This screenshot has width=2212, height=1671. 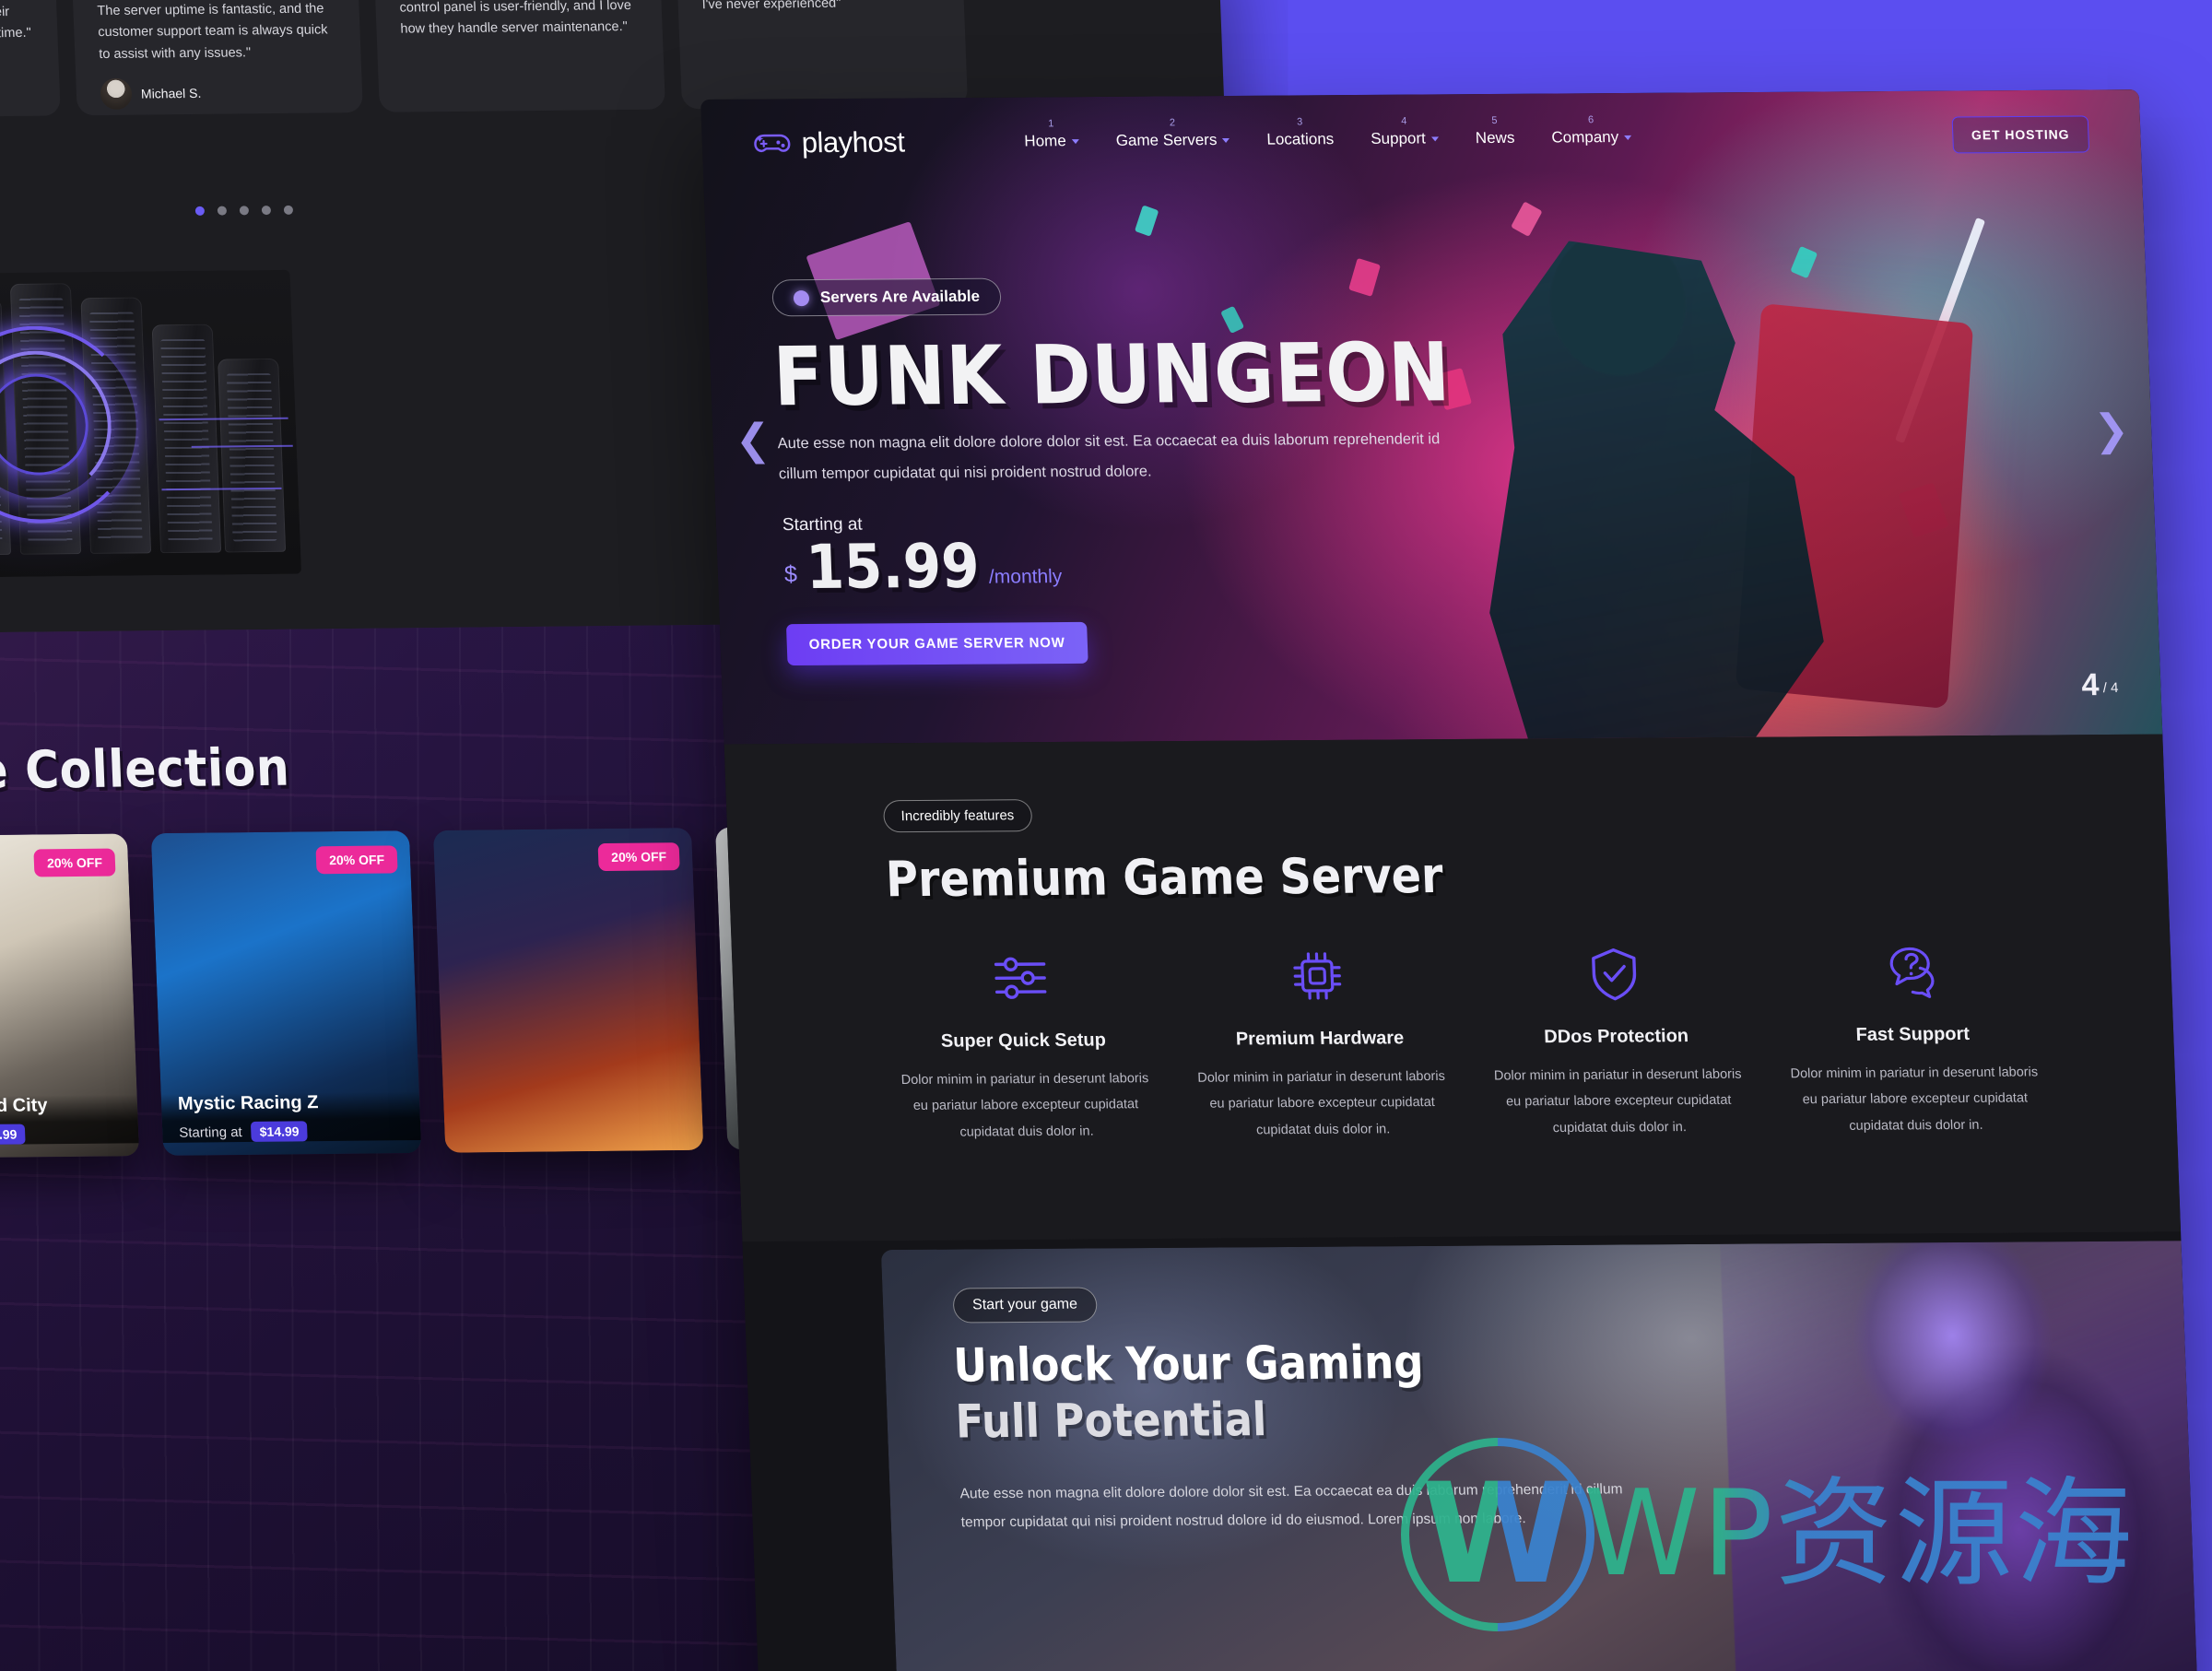 What do you see at coordinates (900, 296) in the screenshot?
I see `status-badge-label: Servers Are Available` at bounding box center [900, 296].